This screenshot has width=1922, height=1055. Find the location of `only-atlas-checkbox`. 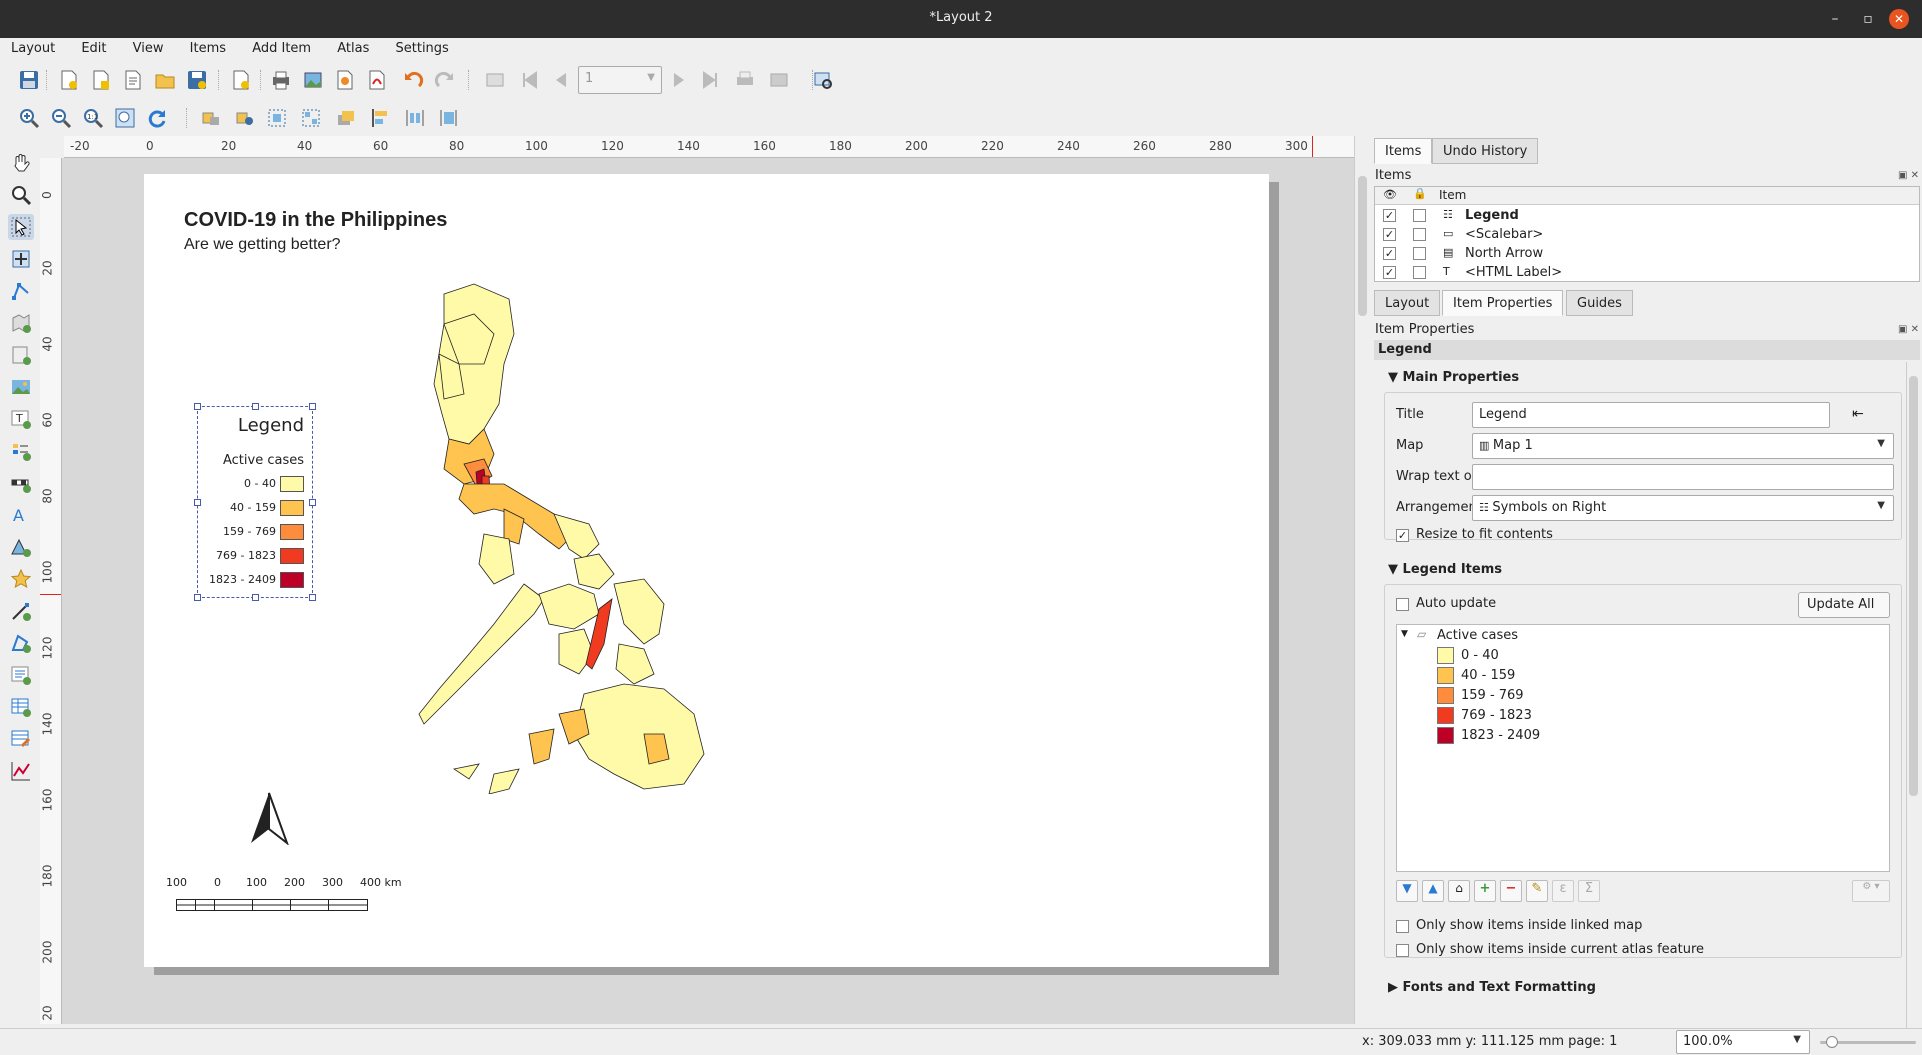

only-atlas-checkbox is located at coordinates (1402, 950).